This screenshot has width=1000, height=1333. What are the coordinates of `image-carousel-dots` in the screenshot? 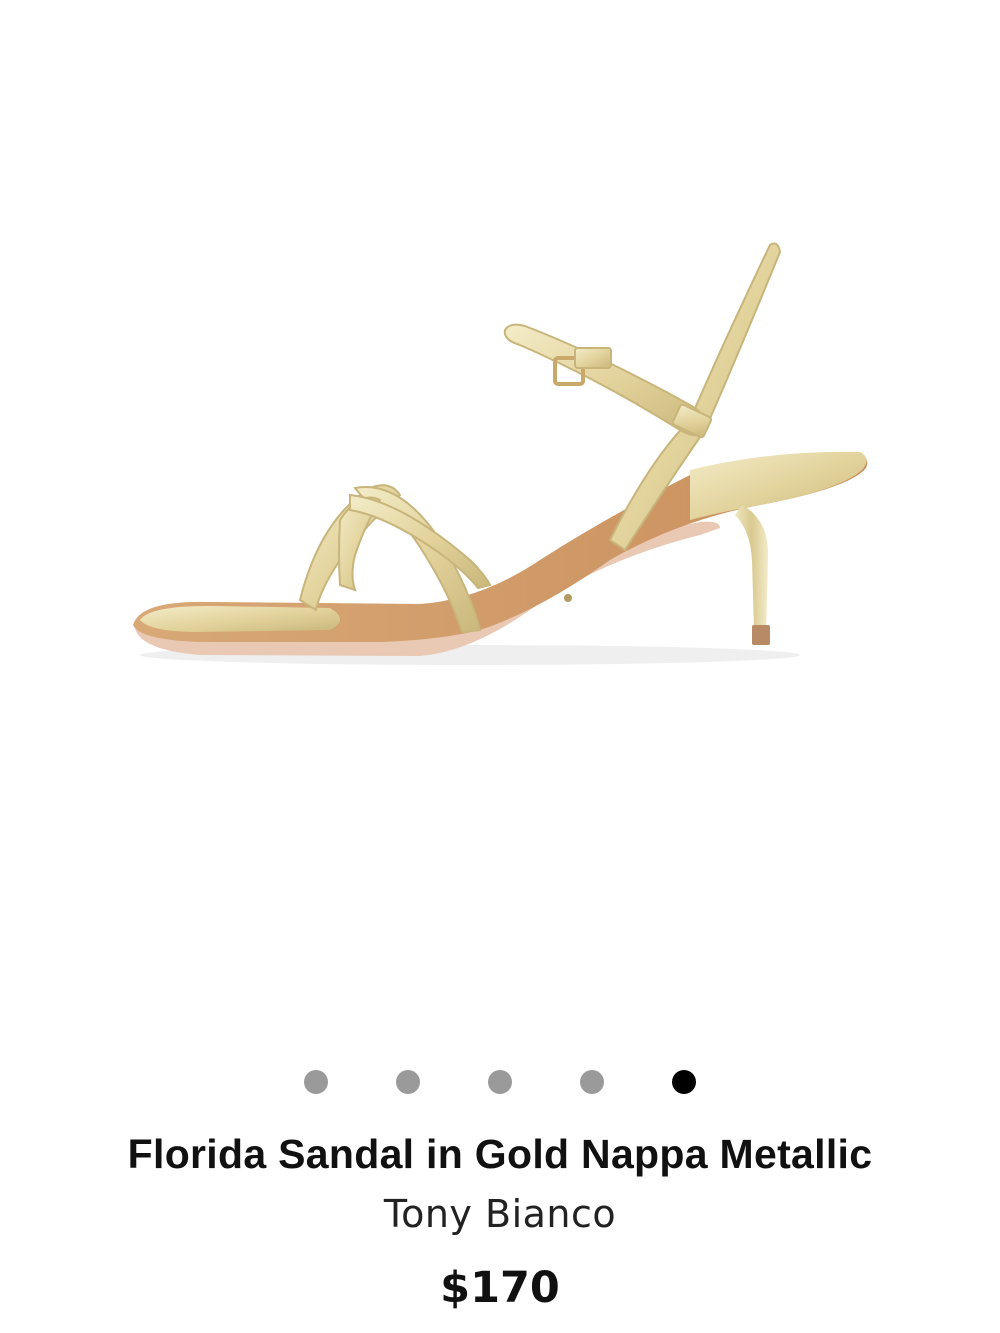 It's located at (500, 1082).